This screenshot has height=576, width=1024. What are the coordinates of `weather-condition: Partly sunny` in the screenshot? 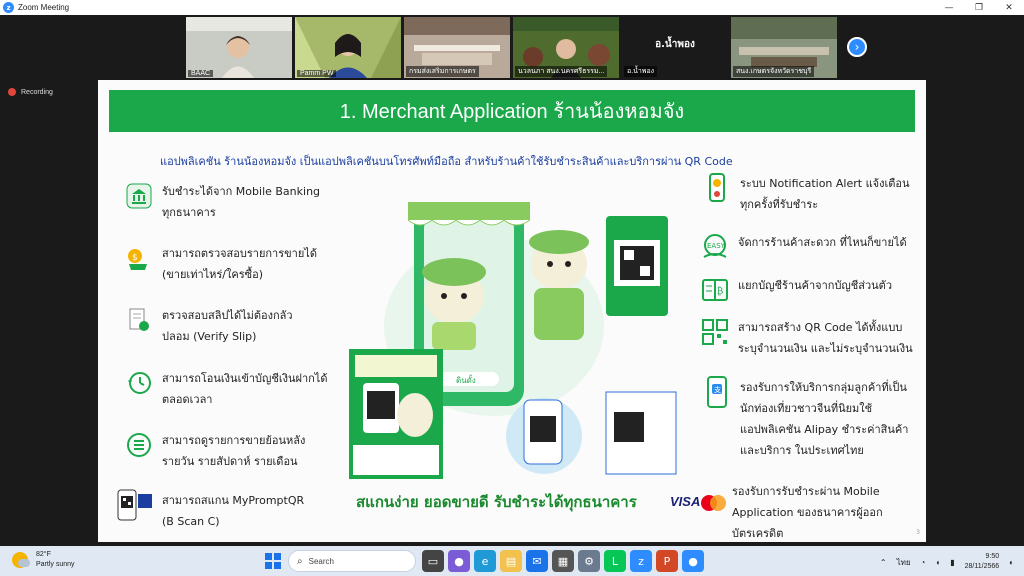 It's located at (55, 564).